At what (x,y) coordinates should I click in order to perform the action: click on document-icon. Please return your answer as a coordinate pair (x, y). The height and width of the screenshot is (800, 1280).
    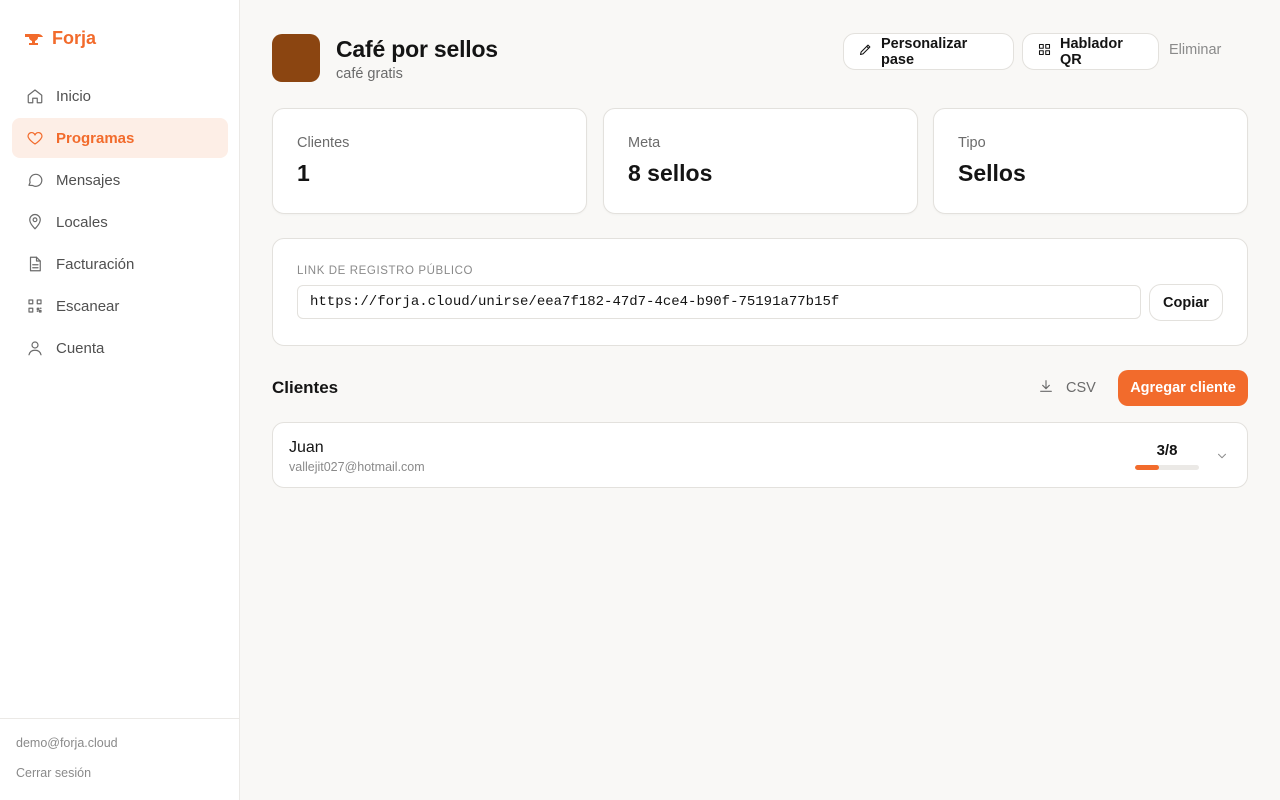
    Looking at the image, I should click on (35, 264).